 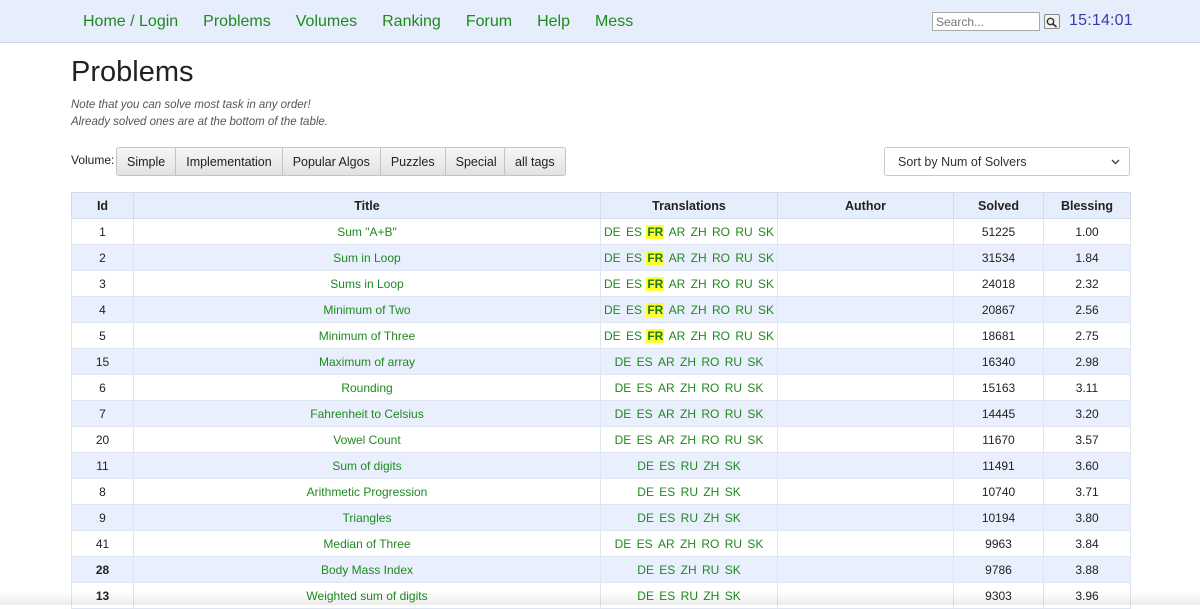 I want to click on search-input, so click(x=986, y=21).